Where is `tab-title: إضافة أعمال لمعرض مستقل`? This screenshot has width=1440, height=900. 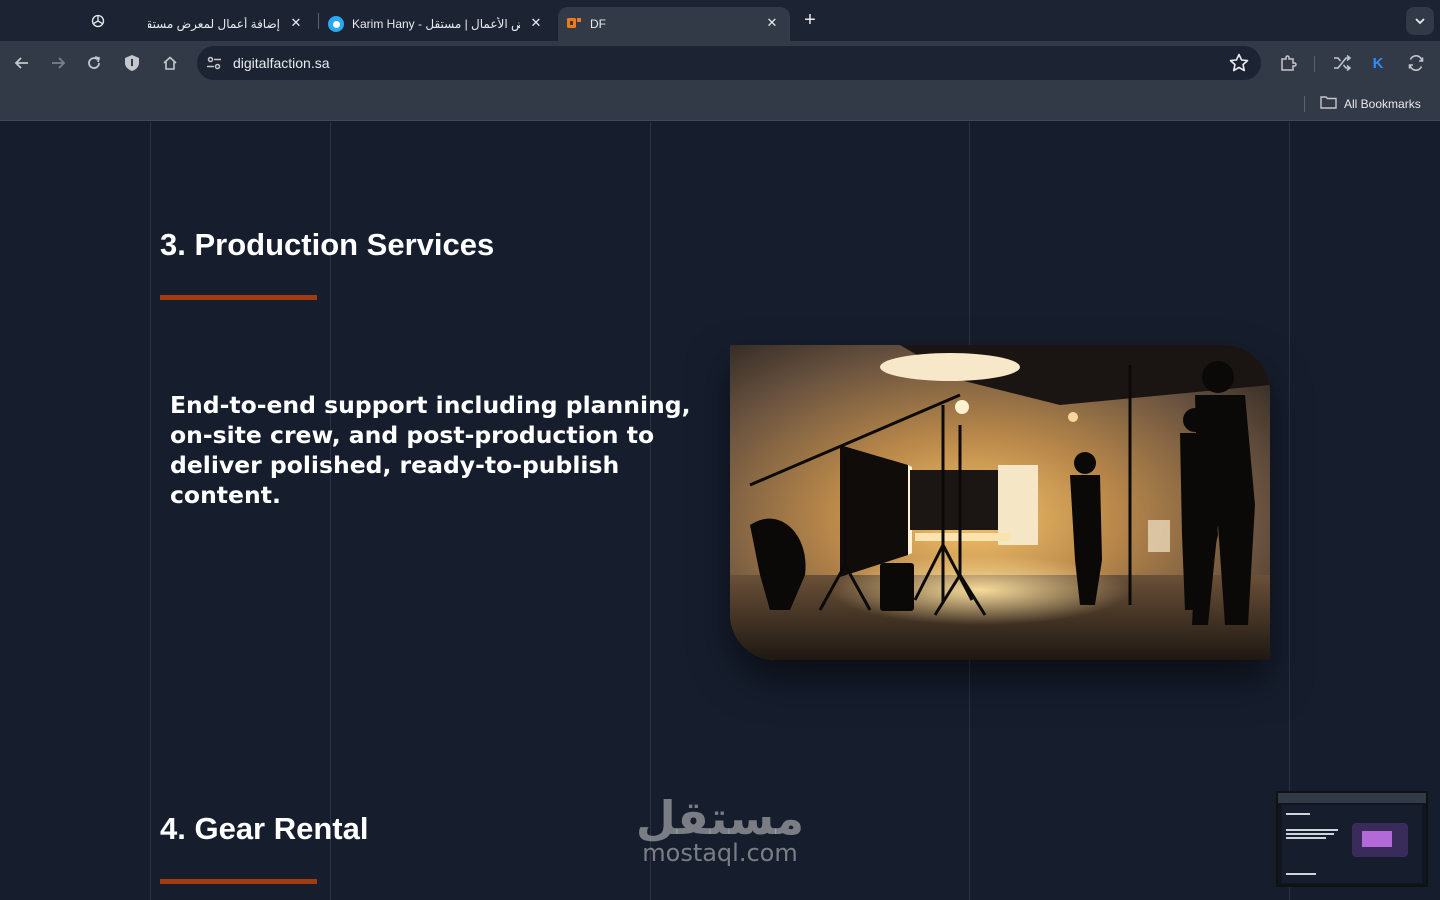
tab-title: إضافة أعمال لمعرض مستقل is located at coordinates (214, 24).